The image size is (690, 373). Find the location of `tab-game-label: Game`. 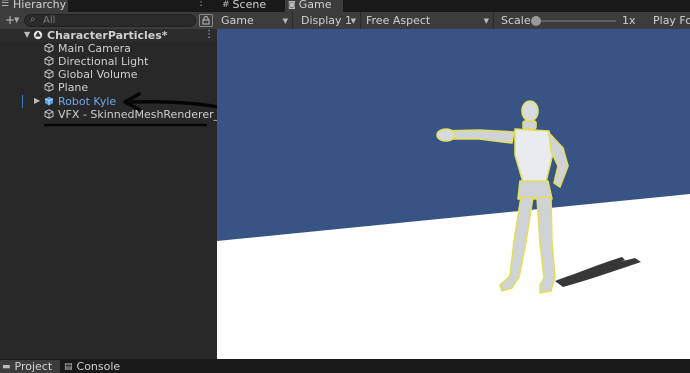

tab-game-label: Game is located at coordinates (315, 5).